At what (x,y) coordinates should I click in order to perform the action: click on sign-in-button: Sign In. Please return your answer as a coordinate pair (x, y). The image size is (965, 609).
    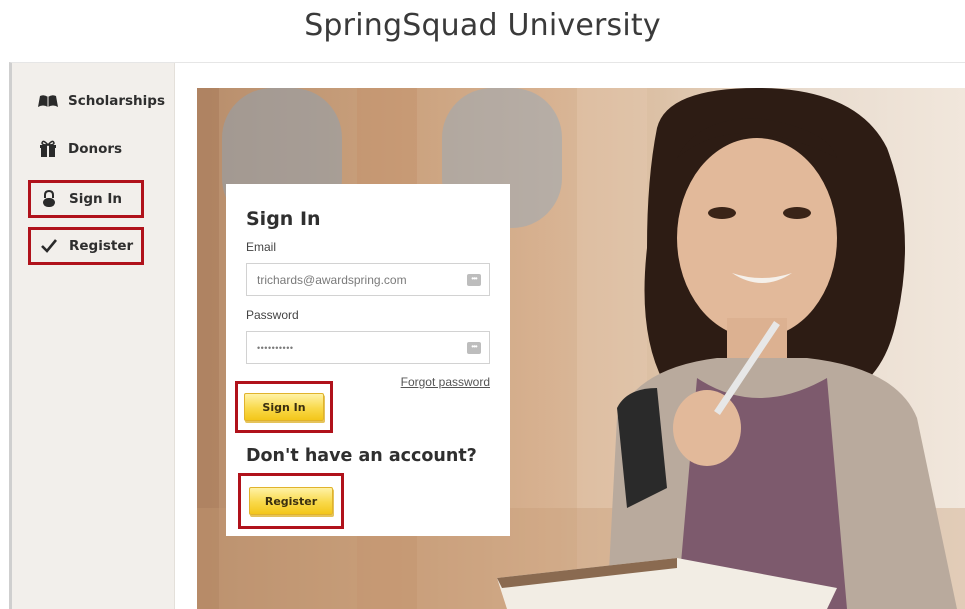
    Looking at the image, I should click on (284, 407).